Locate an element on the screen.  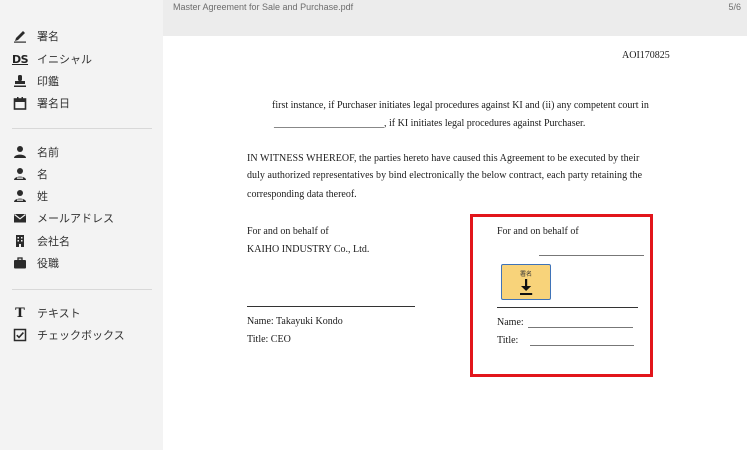
field-company: 会社名 is located at coordinates (41, 241).